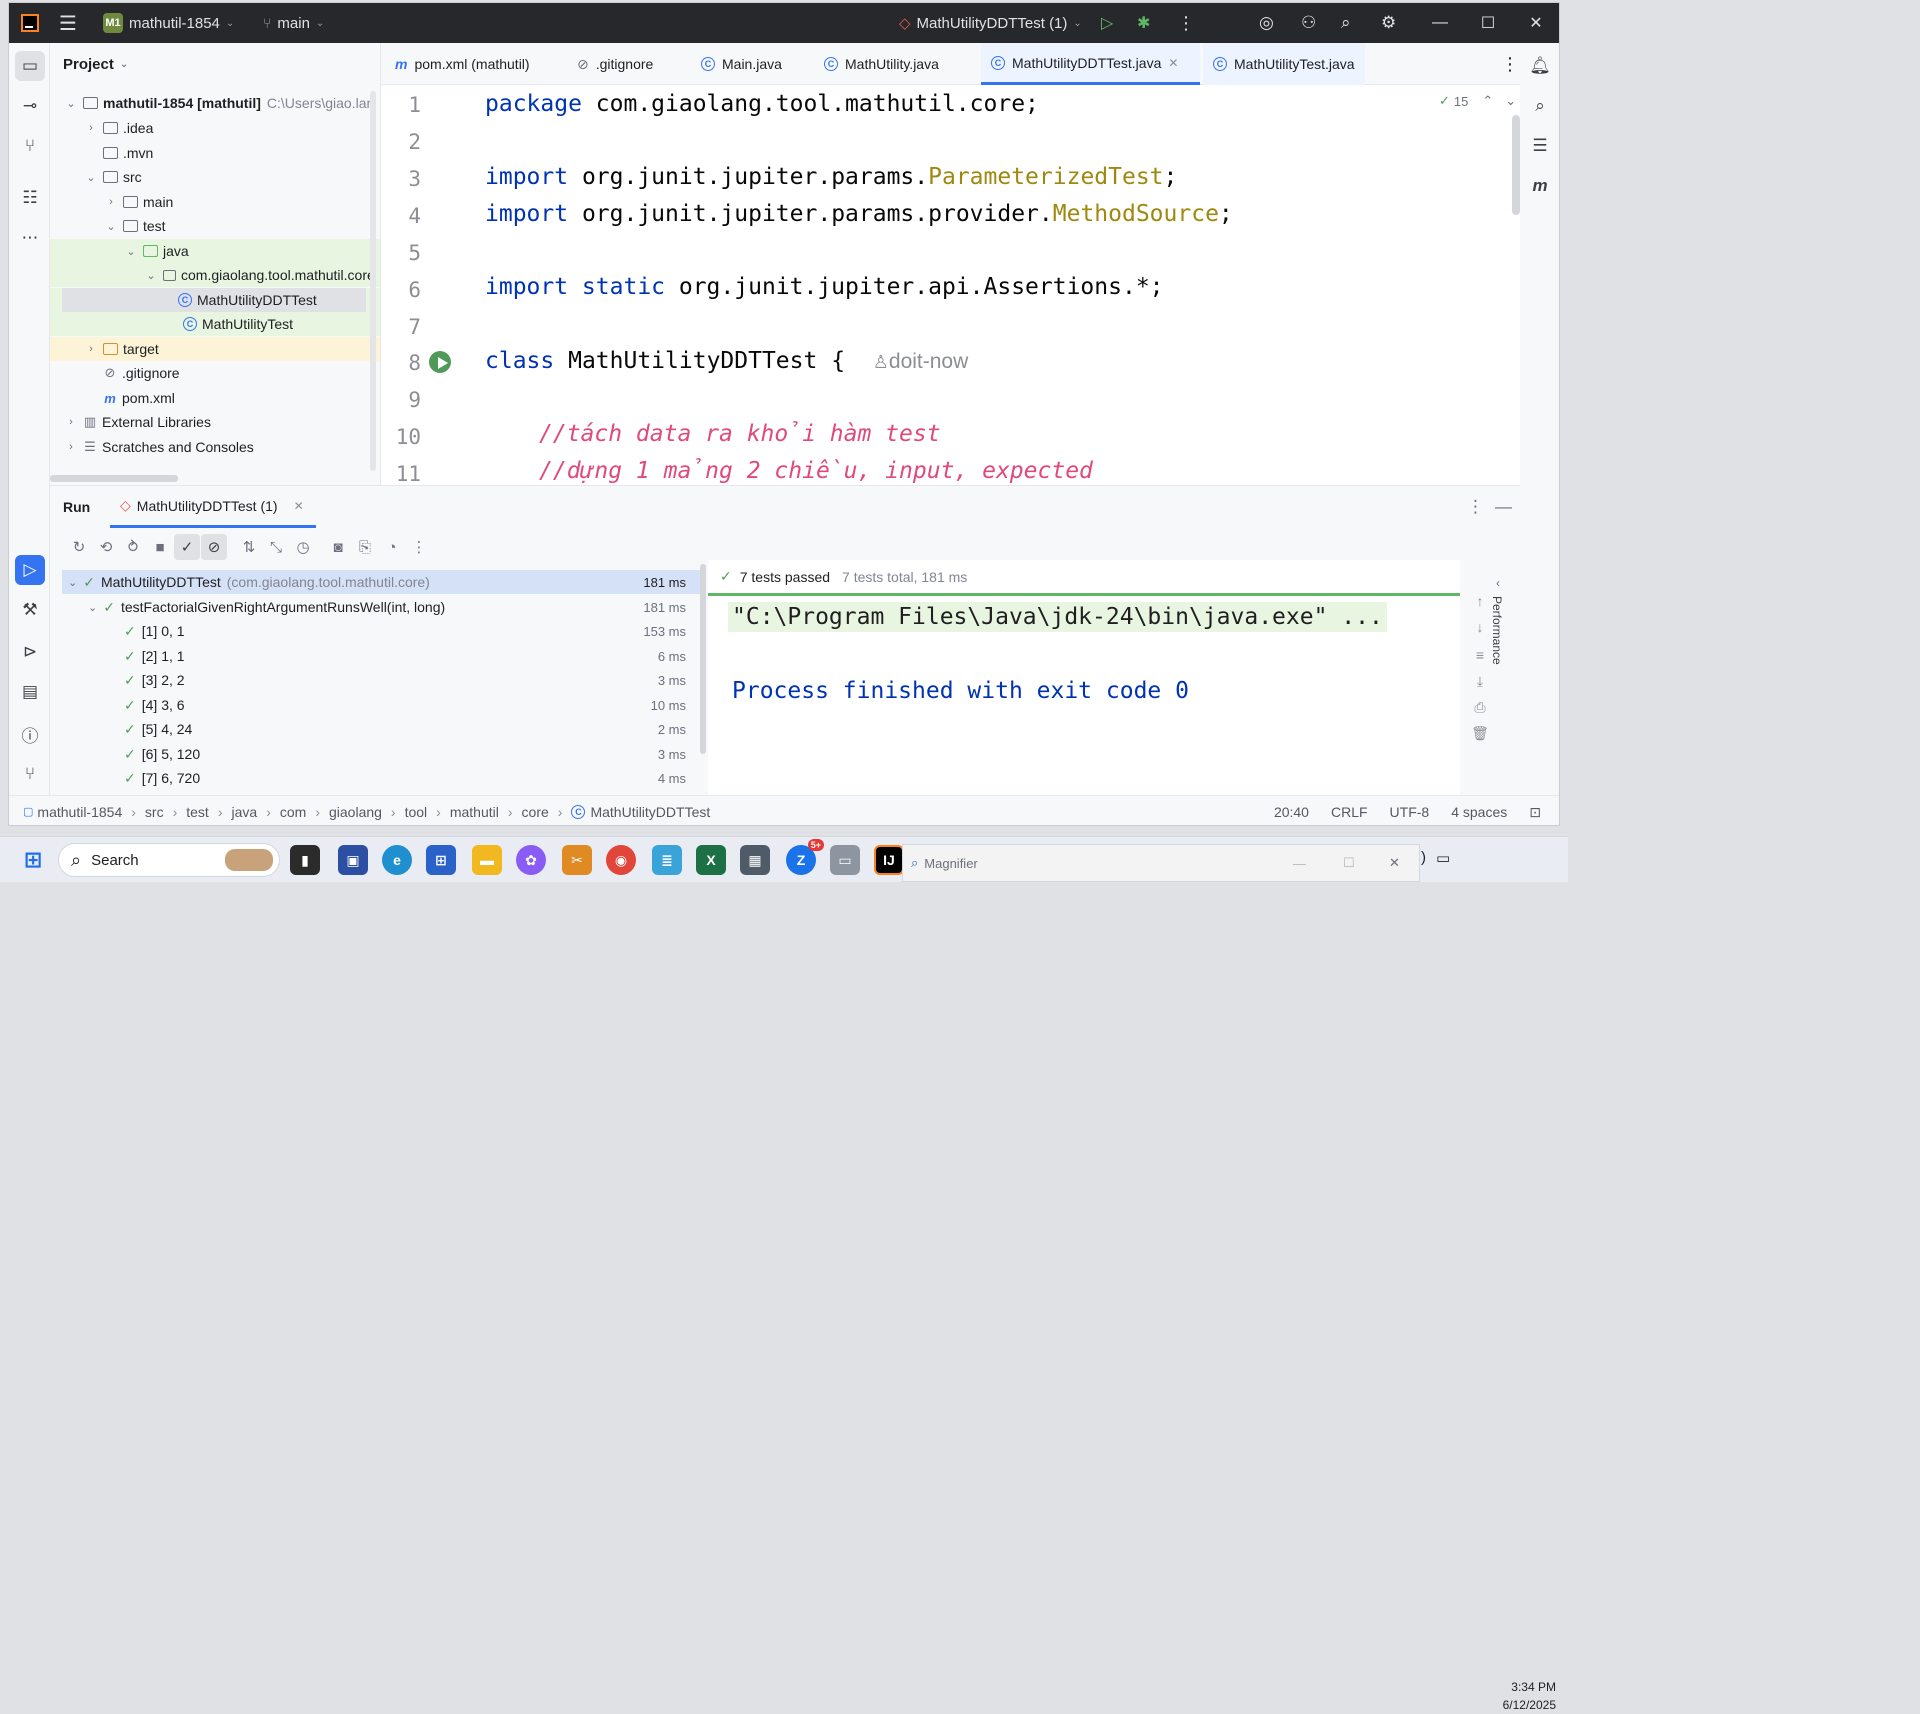  What do you see at coordinates (187, 547) in the screenshot?
I see `show-passed-icon: ✓` at bounding box center [187, 547].